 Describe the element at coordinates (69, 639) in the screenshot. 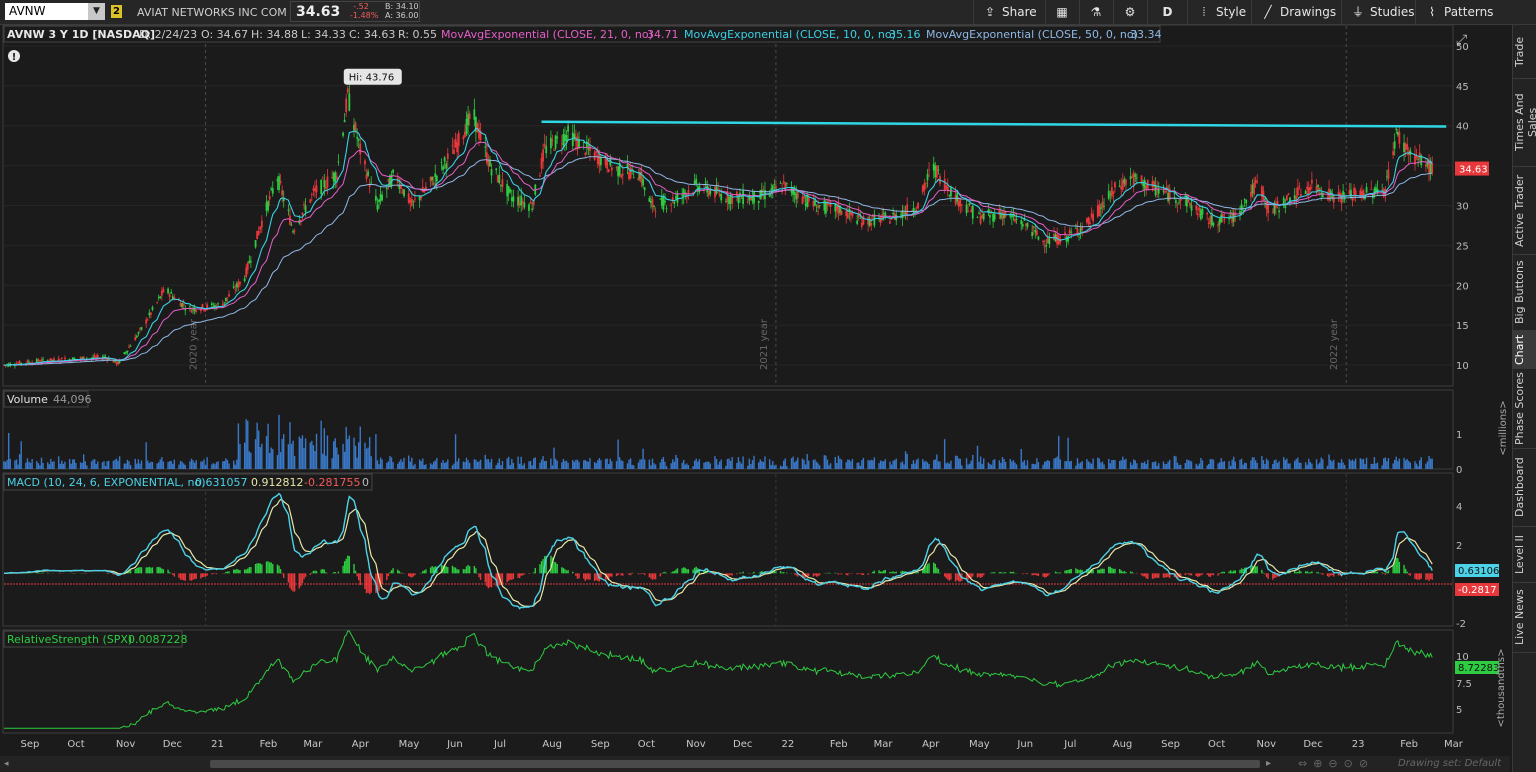

I see `rs-label: RelativeStrength (SPX)` at that location.